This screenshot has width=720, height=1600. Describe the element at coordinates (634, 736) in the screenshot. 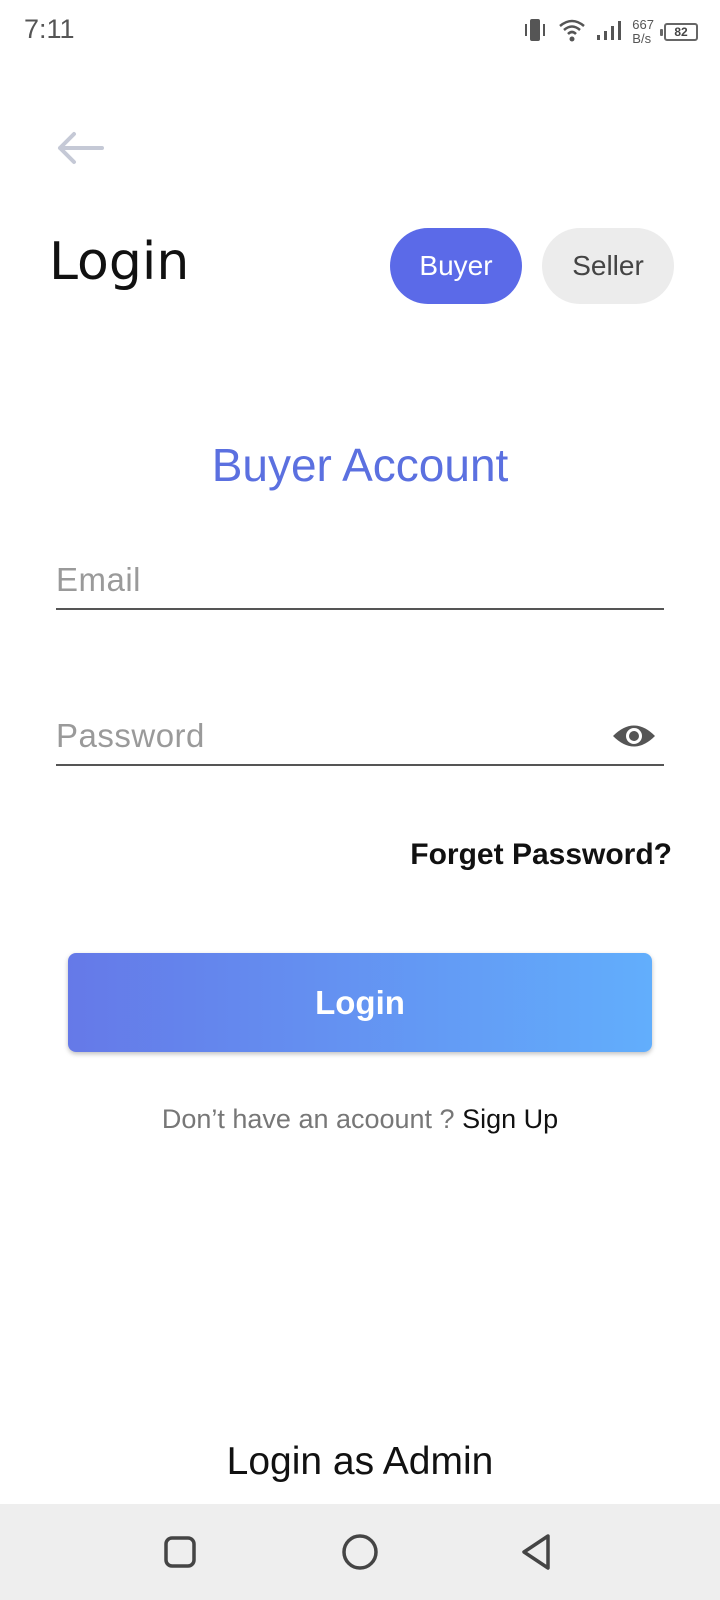

I see `eye-icon` at that location.